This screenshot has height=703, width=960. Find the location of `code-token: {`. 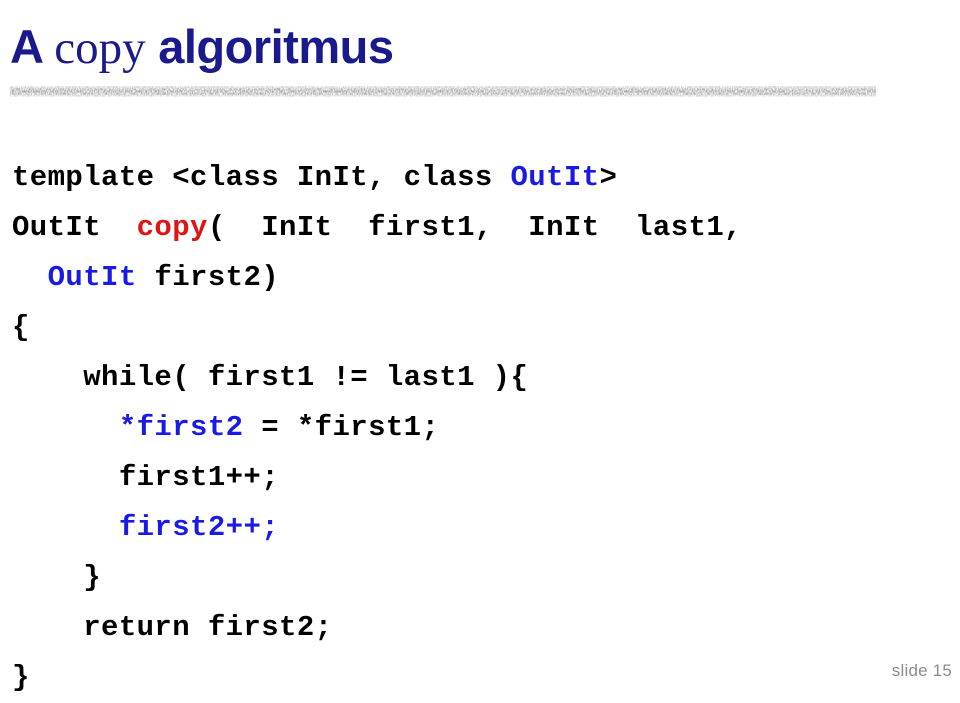

code-token: { is located at coordinates (21, 327).